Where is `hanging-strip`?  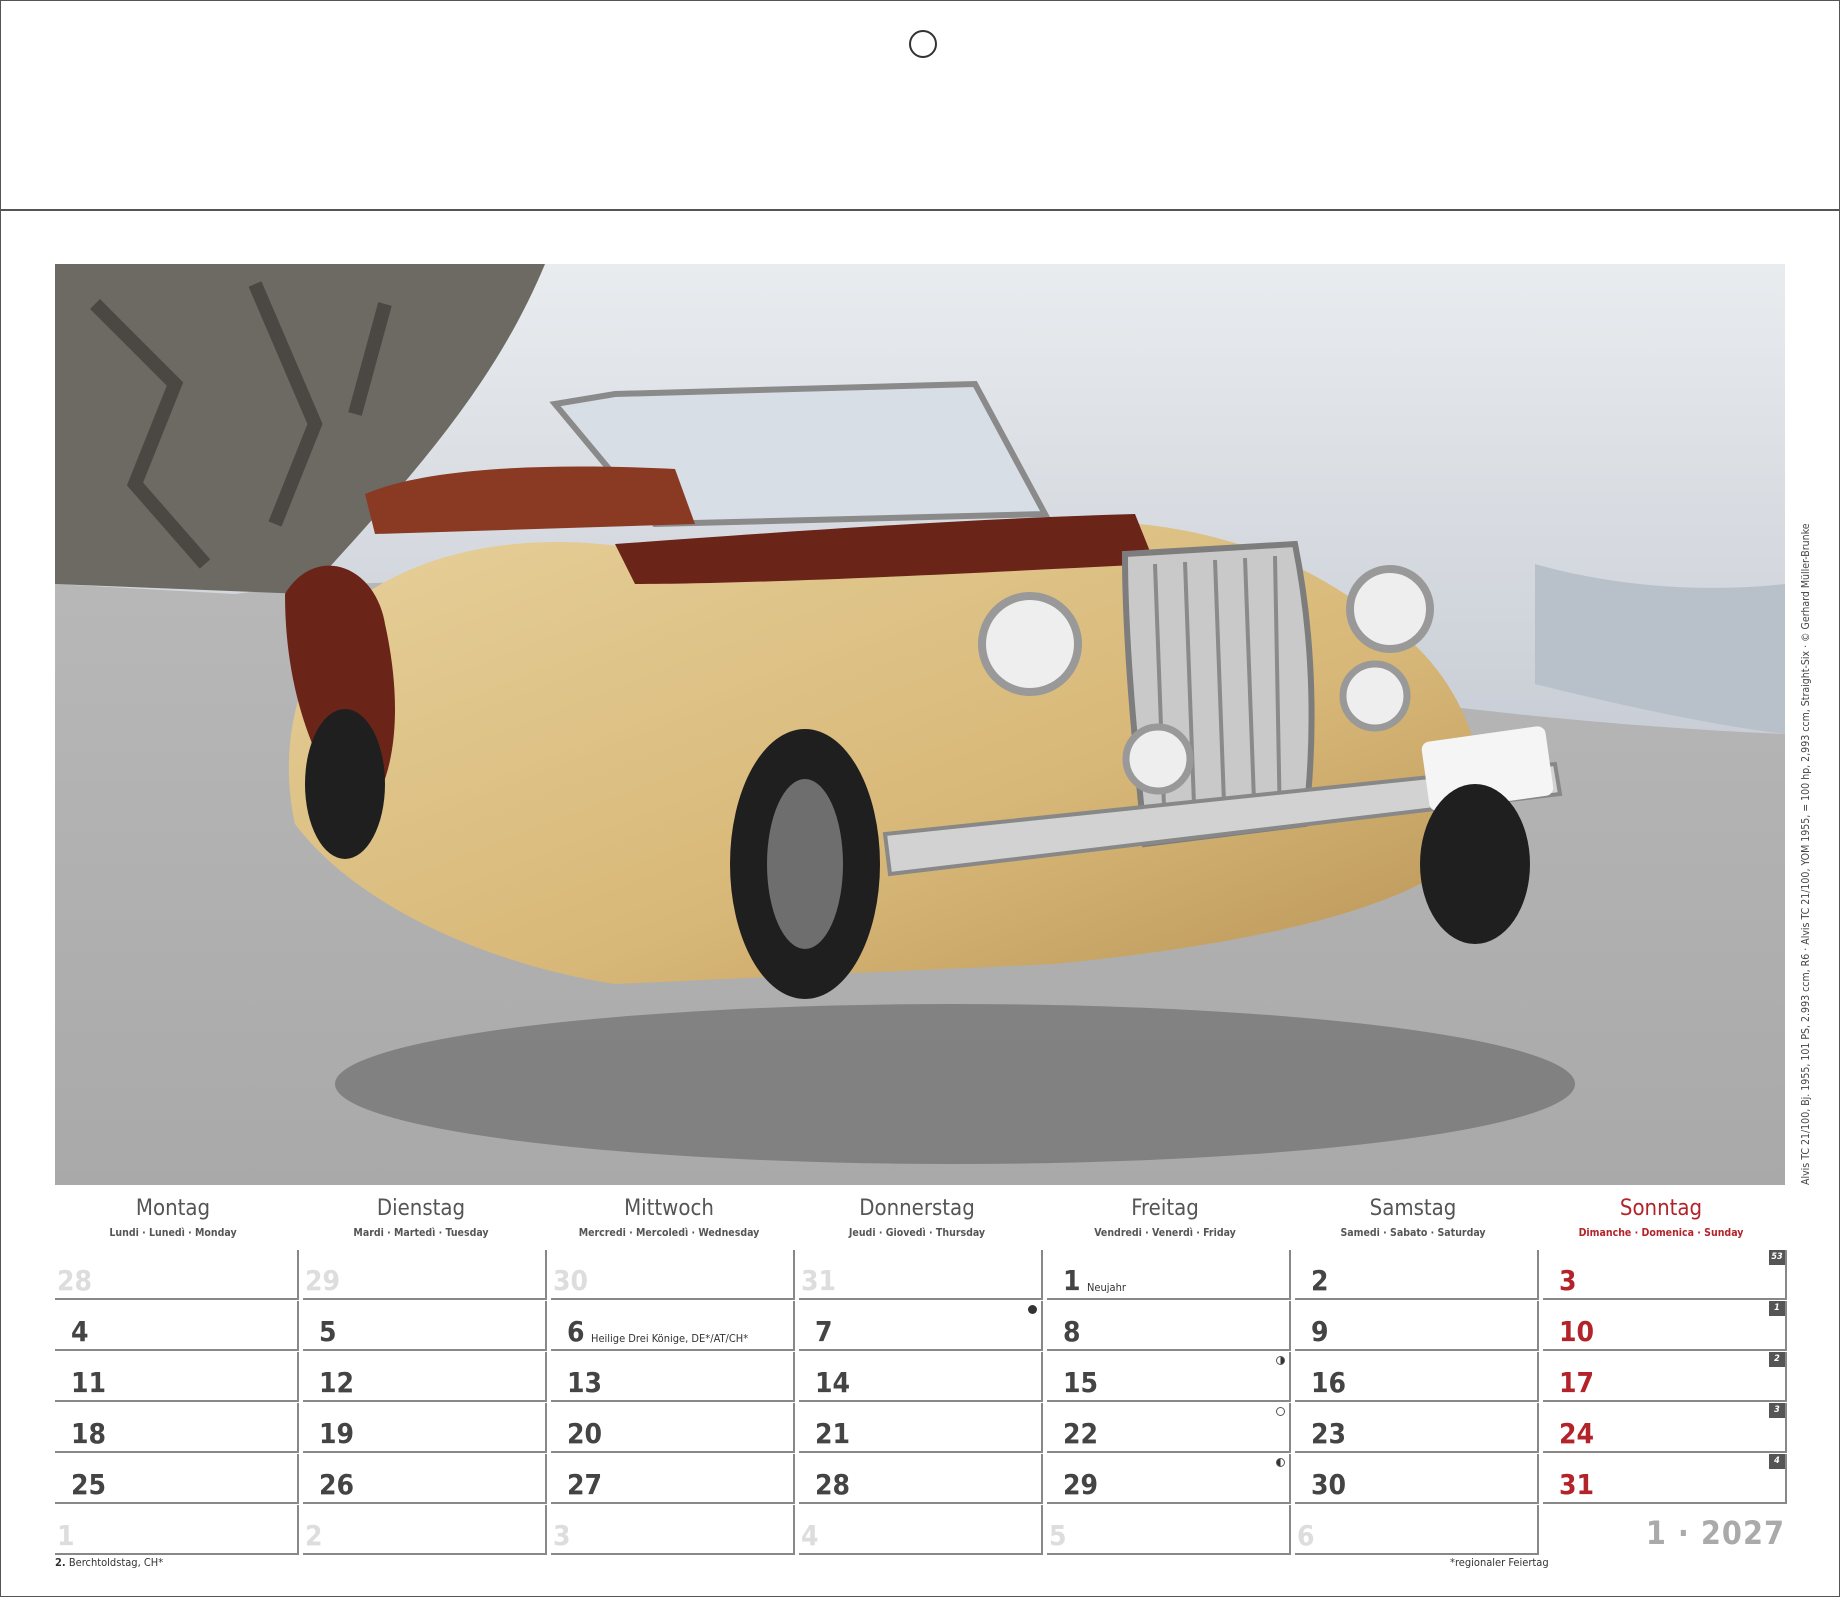 hanging-strip is located at coordinates (920, 105).